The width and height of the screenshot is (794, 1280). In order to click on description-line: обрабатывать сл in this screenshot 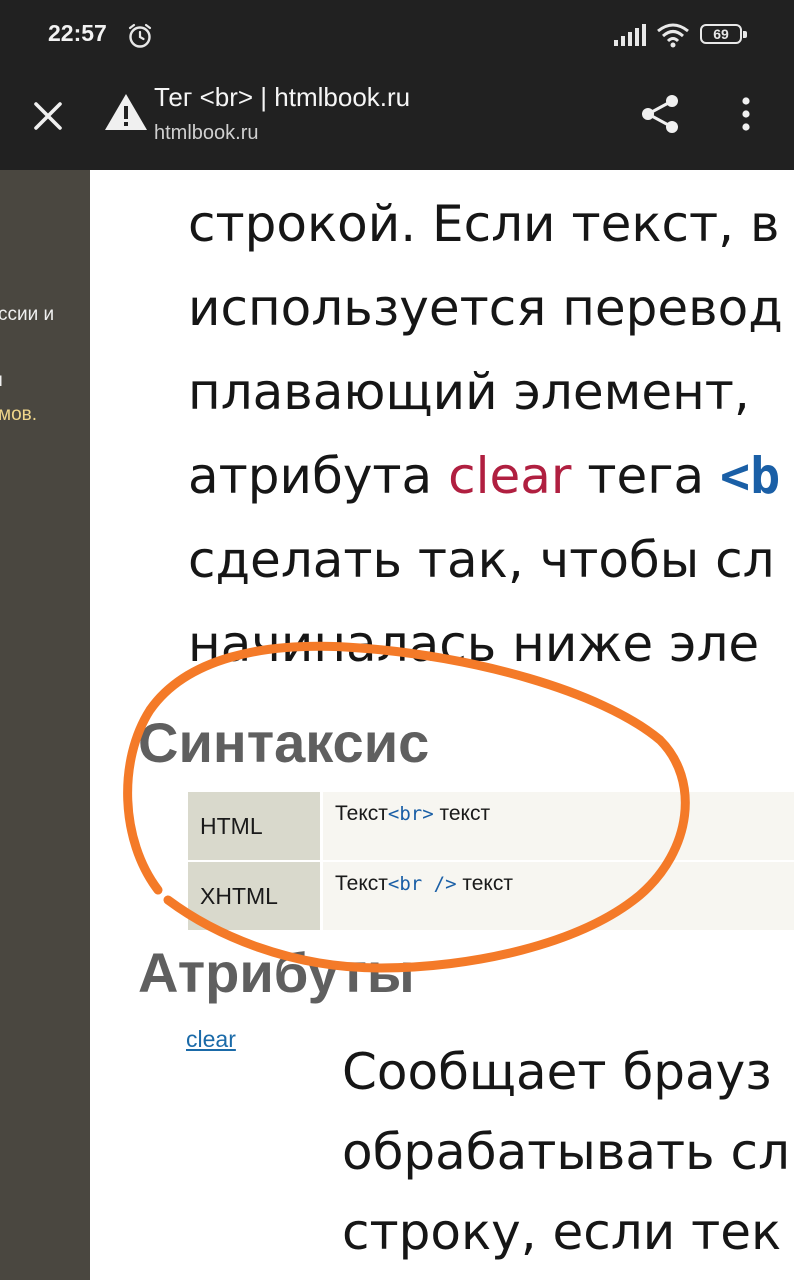, I will do `click(566, 1152)`.